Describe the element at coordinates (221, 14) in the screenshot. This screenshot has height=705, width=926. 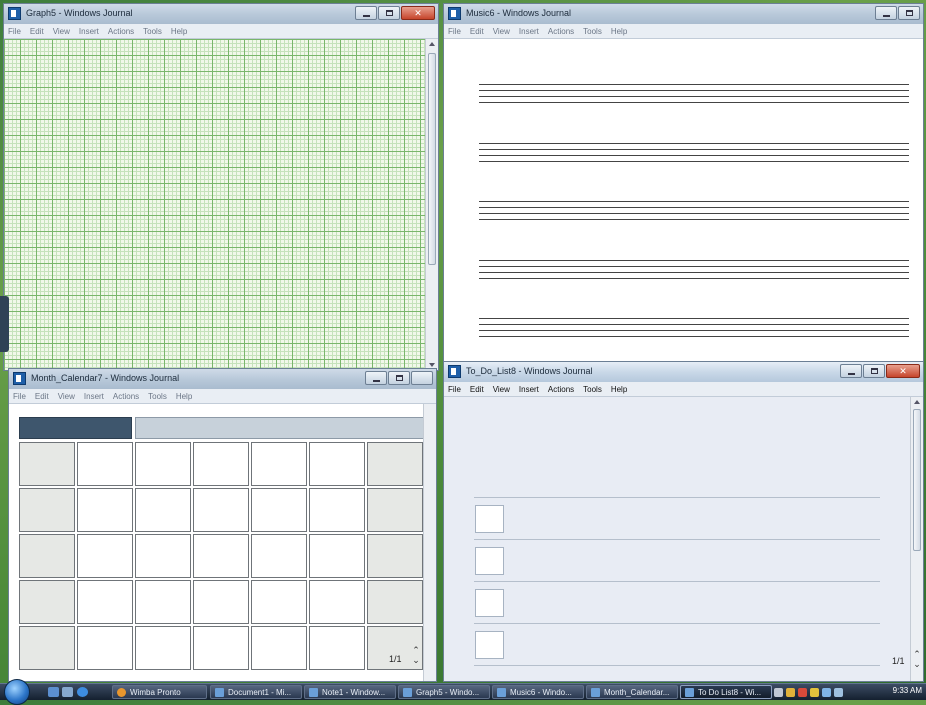
I see `graph-titlebar: Graph5 - Windows Journal` at that location.